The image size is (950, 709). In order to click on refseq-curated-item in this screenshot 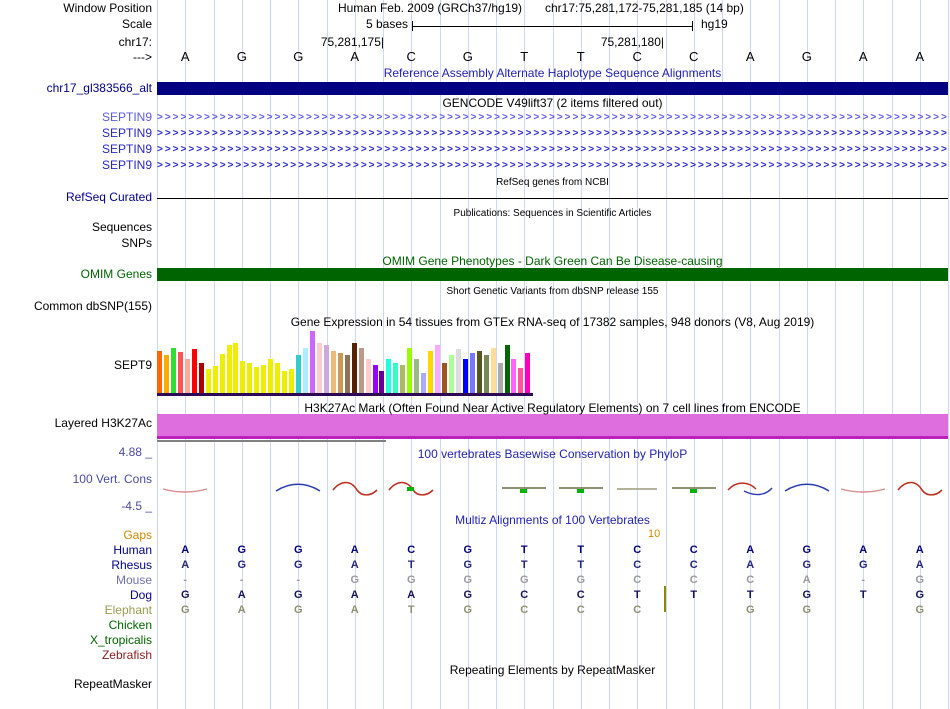, I will do `click(552, 198)`.